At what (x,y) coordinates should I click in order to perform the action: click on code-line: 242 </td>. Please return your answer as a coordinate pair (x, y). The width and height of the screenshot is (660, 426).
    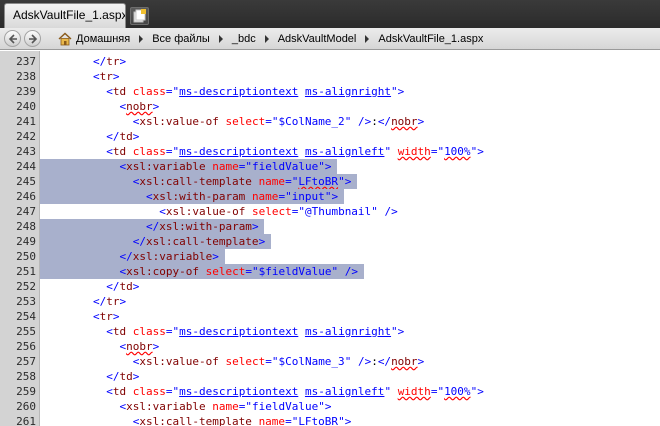
    Looking at the image, I should click on (330, 136).